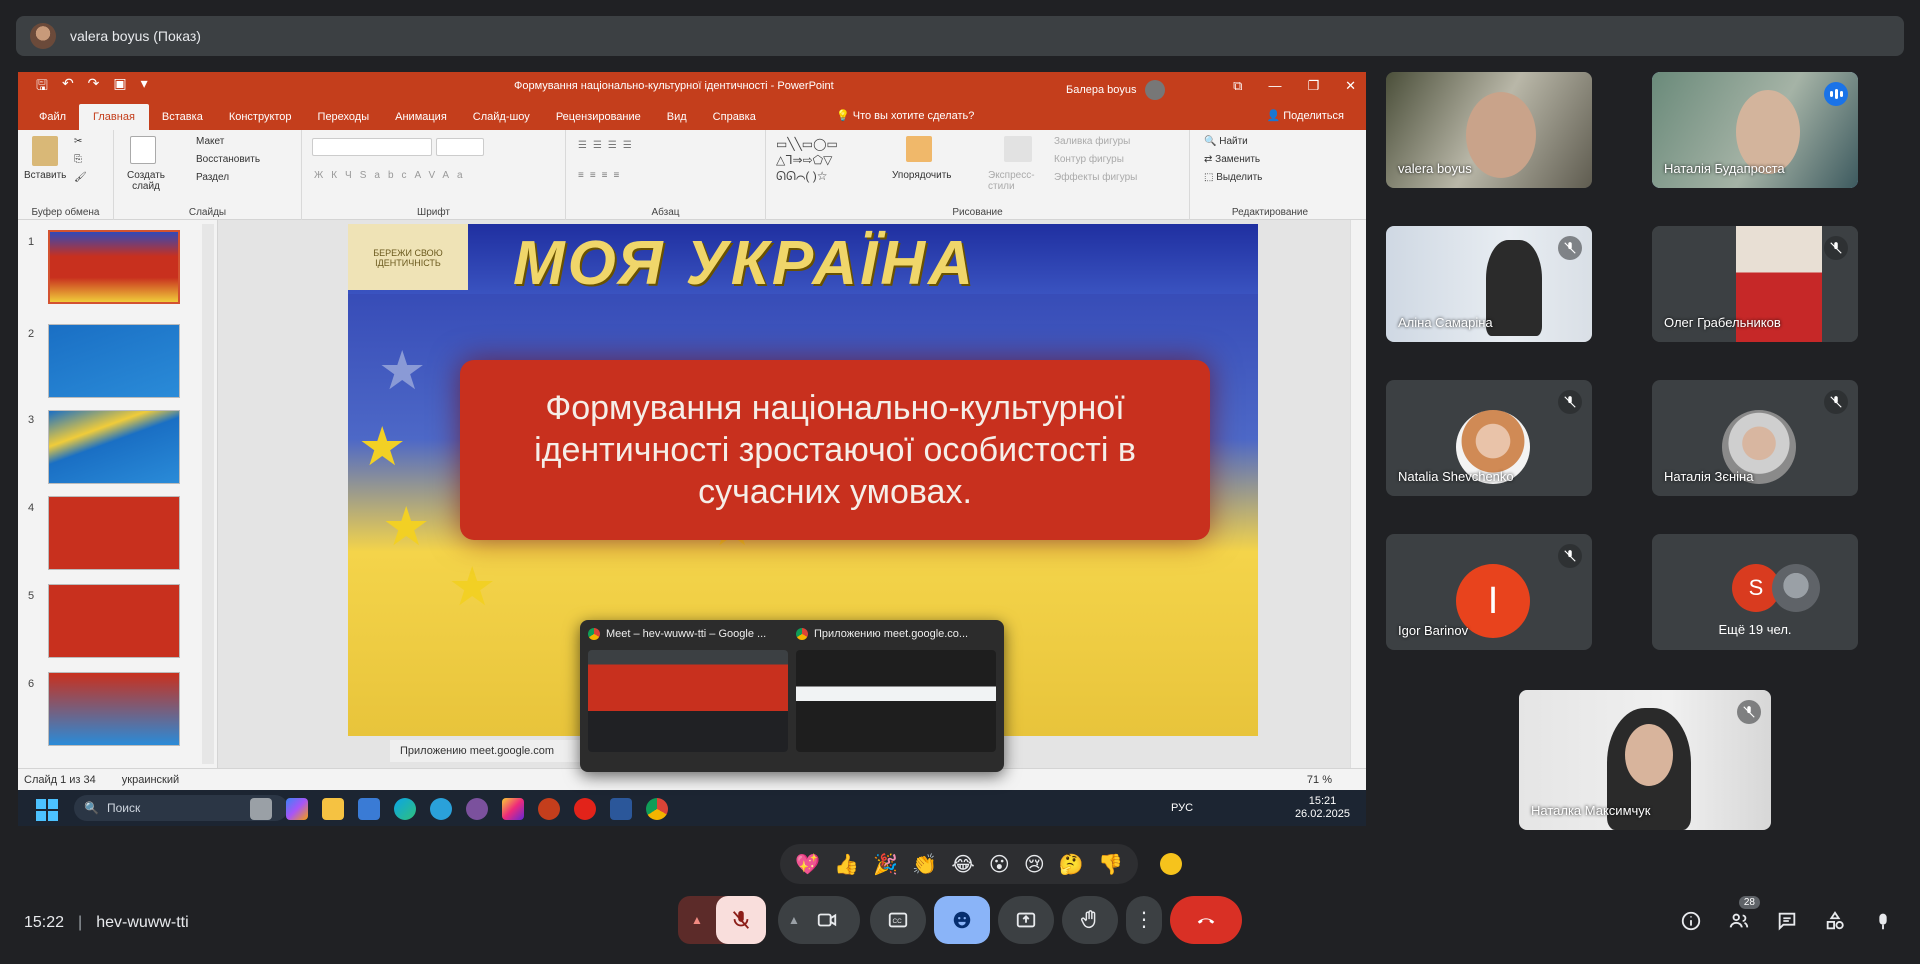 The width and height of the screenshot is (1920, 964). I want to click on reaction-party: 🎉, so click(885, 864).